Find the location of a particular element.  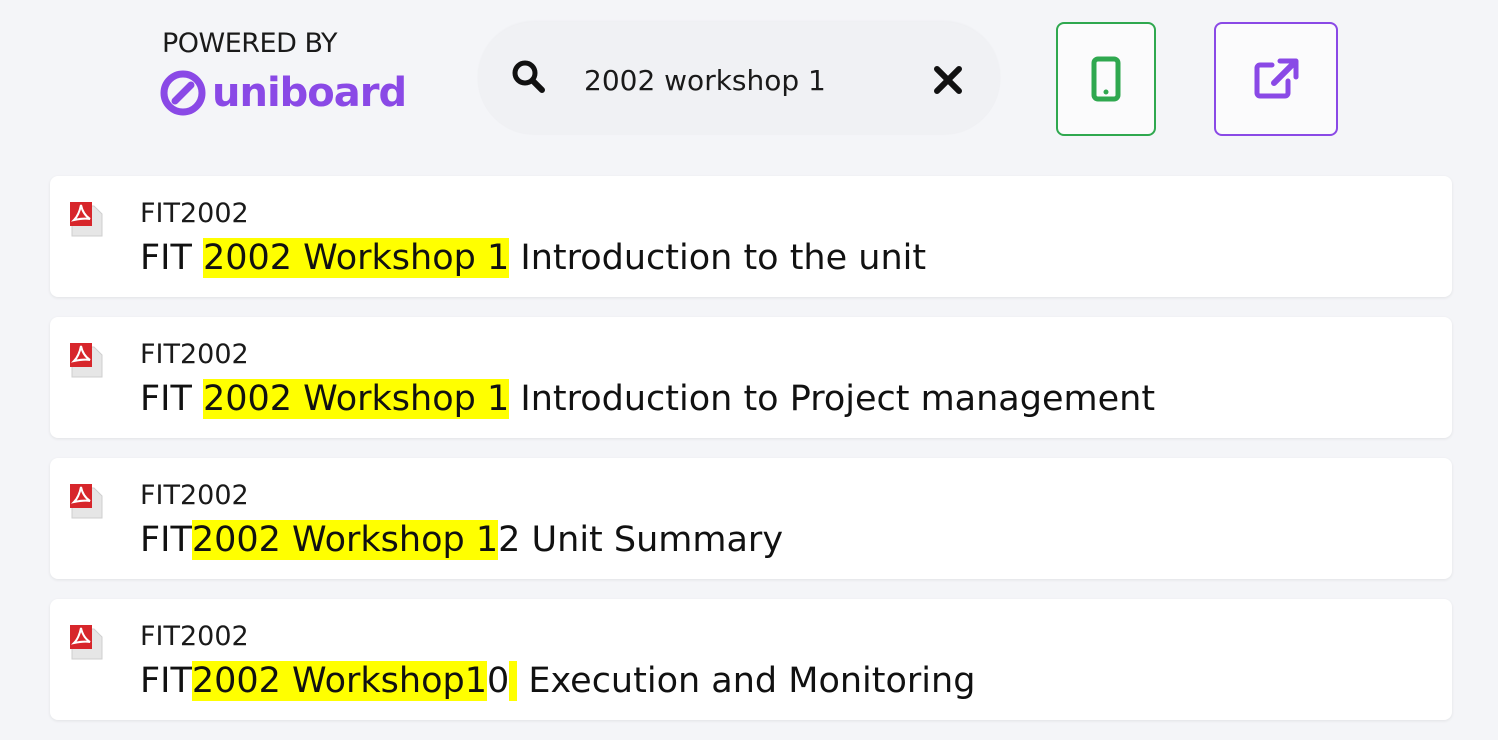

result-title-highlight: 2002 Workshop1 is located at coordinates (339, 681).